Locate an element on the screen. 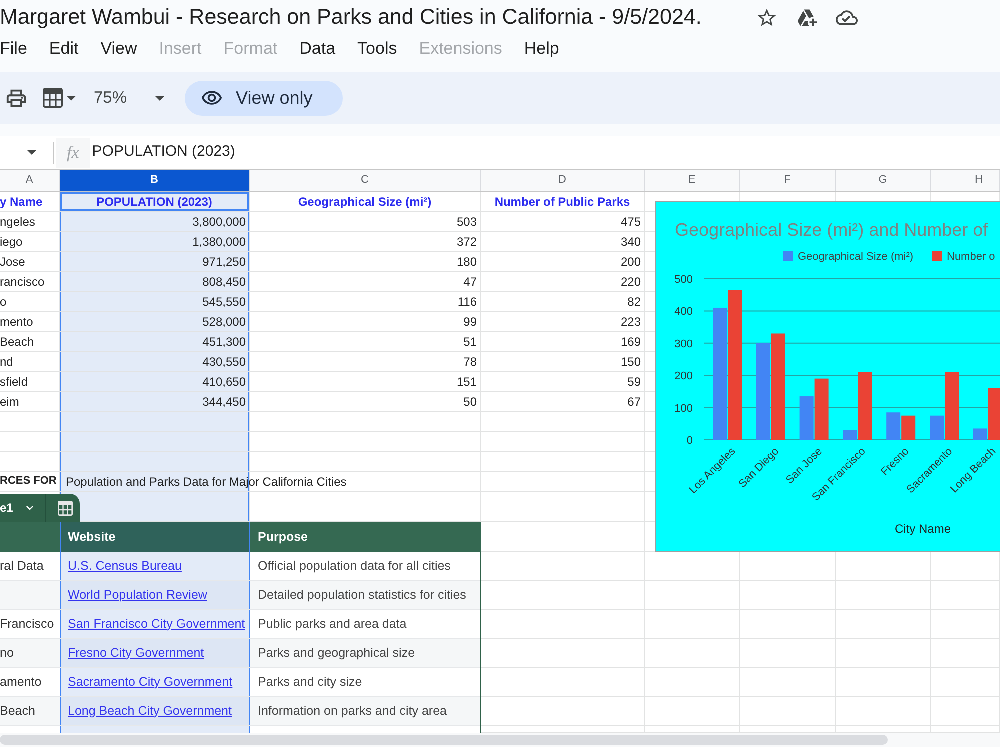  document-title: Margaret Wambui - Research on Parks and Cities in California - 9/5/2024. is located at coordinates (351, 17).